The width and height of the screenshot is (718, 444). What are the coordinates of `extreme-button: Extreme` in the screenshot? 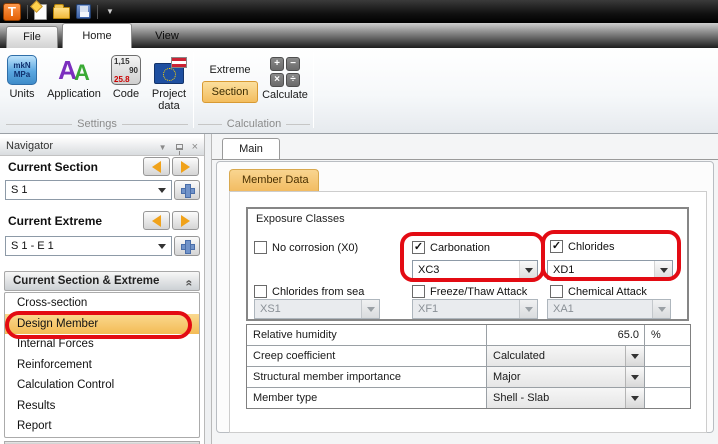 It's located at (230, 70).